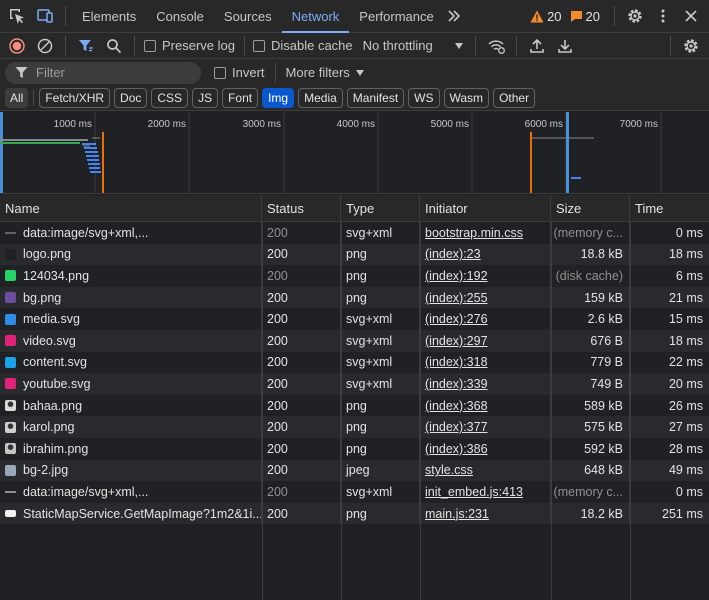 The image size is (709, 600). I want to click on search-icon, so click(114, 46).